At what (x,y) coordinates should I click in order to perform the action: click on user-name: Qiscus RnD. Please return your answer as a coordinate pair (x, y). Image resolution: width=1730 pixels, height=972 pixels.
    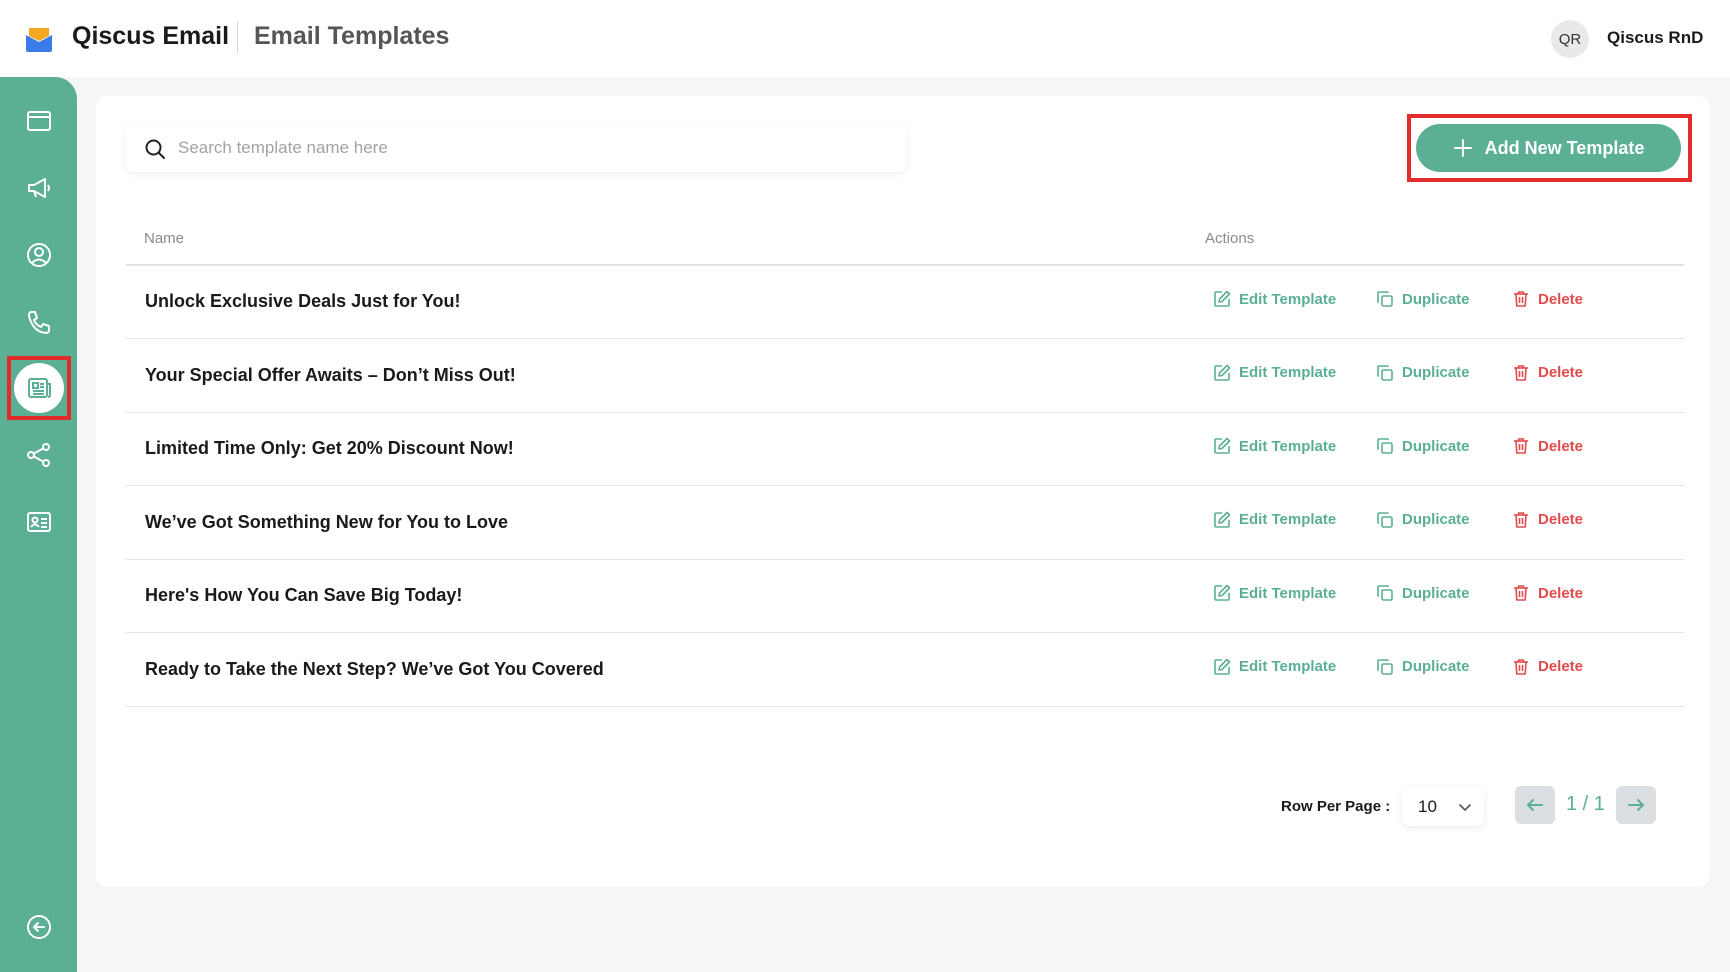
    Looking at the image, I should click on (1655, 38).